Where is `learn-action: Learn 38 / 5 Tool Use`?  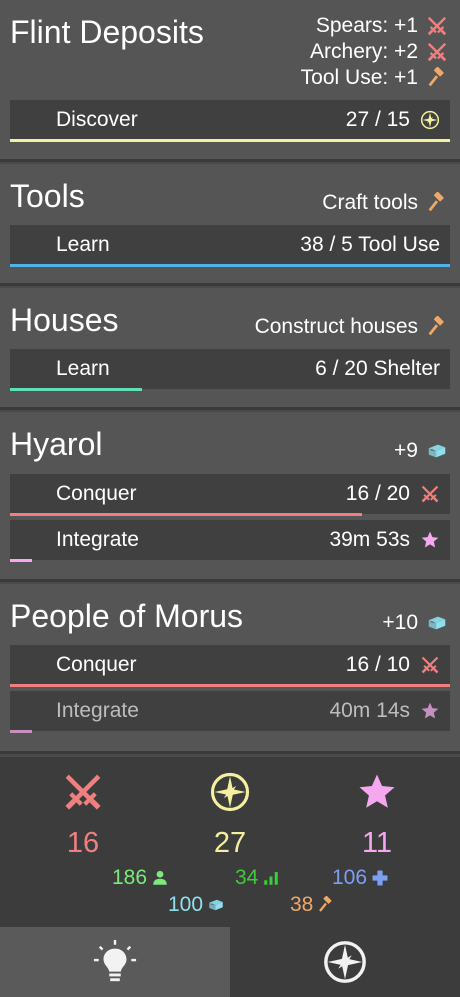 learn-action: Learn 38 / 5 Tool Use is located at coordinates (230, 246).